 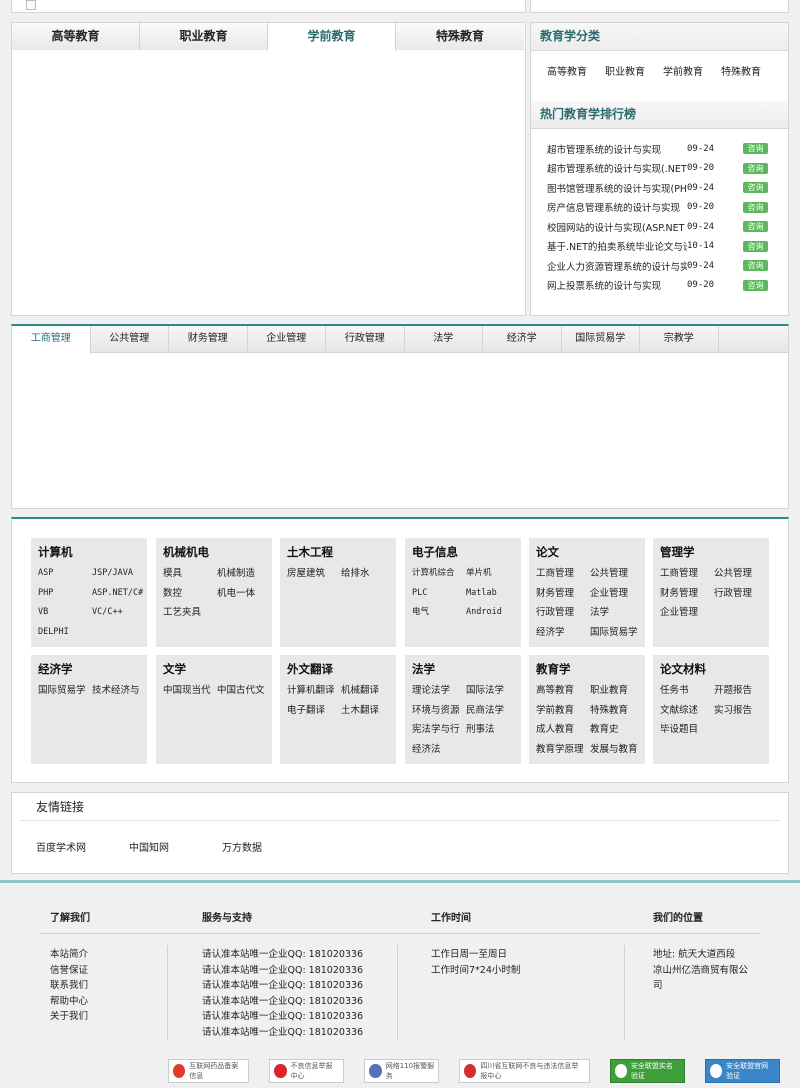 I want to click on tab-vocational-education: 职业教育, so click(x=204, y=36).